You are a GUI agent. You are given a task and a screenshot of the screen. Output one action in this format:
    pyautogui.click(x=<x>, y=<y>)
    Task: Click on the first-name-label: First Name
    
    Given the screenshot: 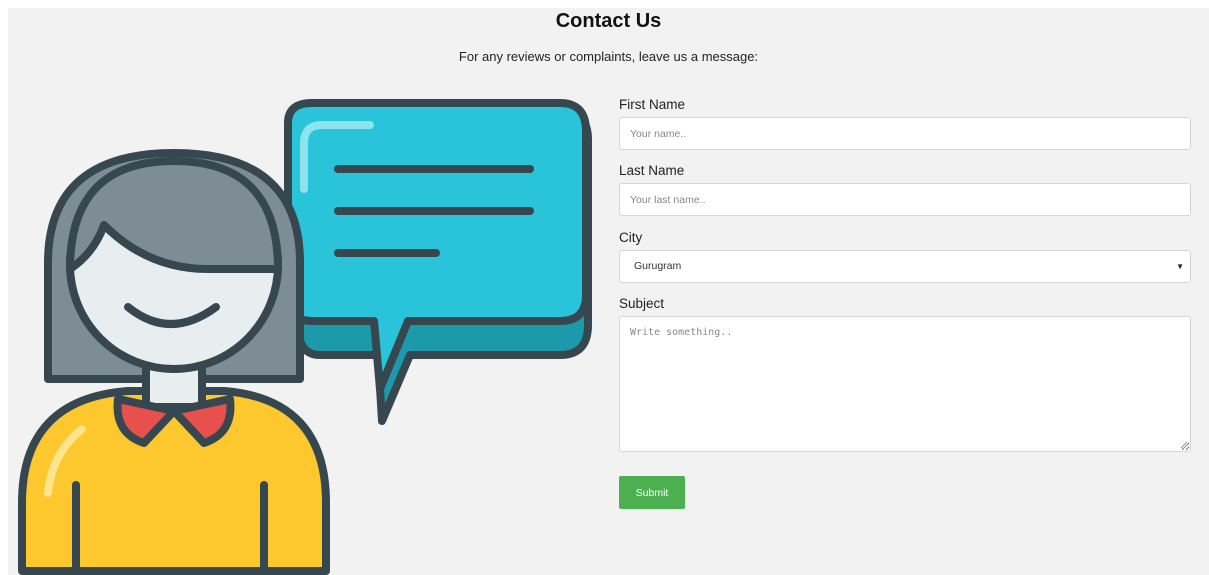 What is the action you would take?
    pyautogui.click(x=652, y=104)
    